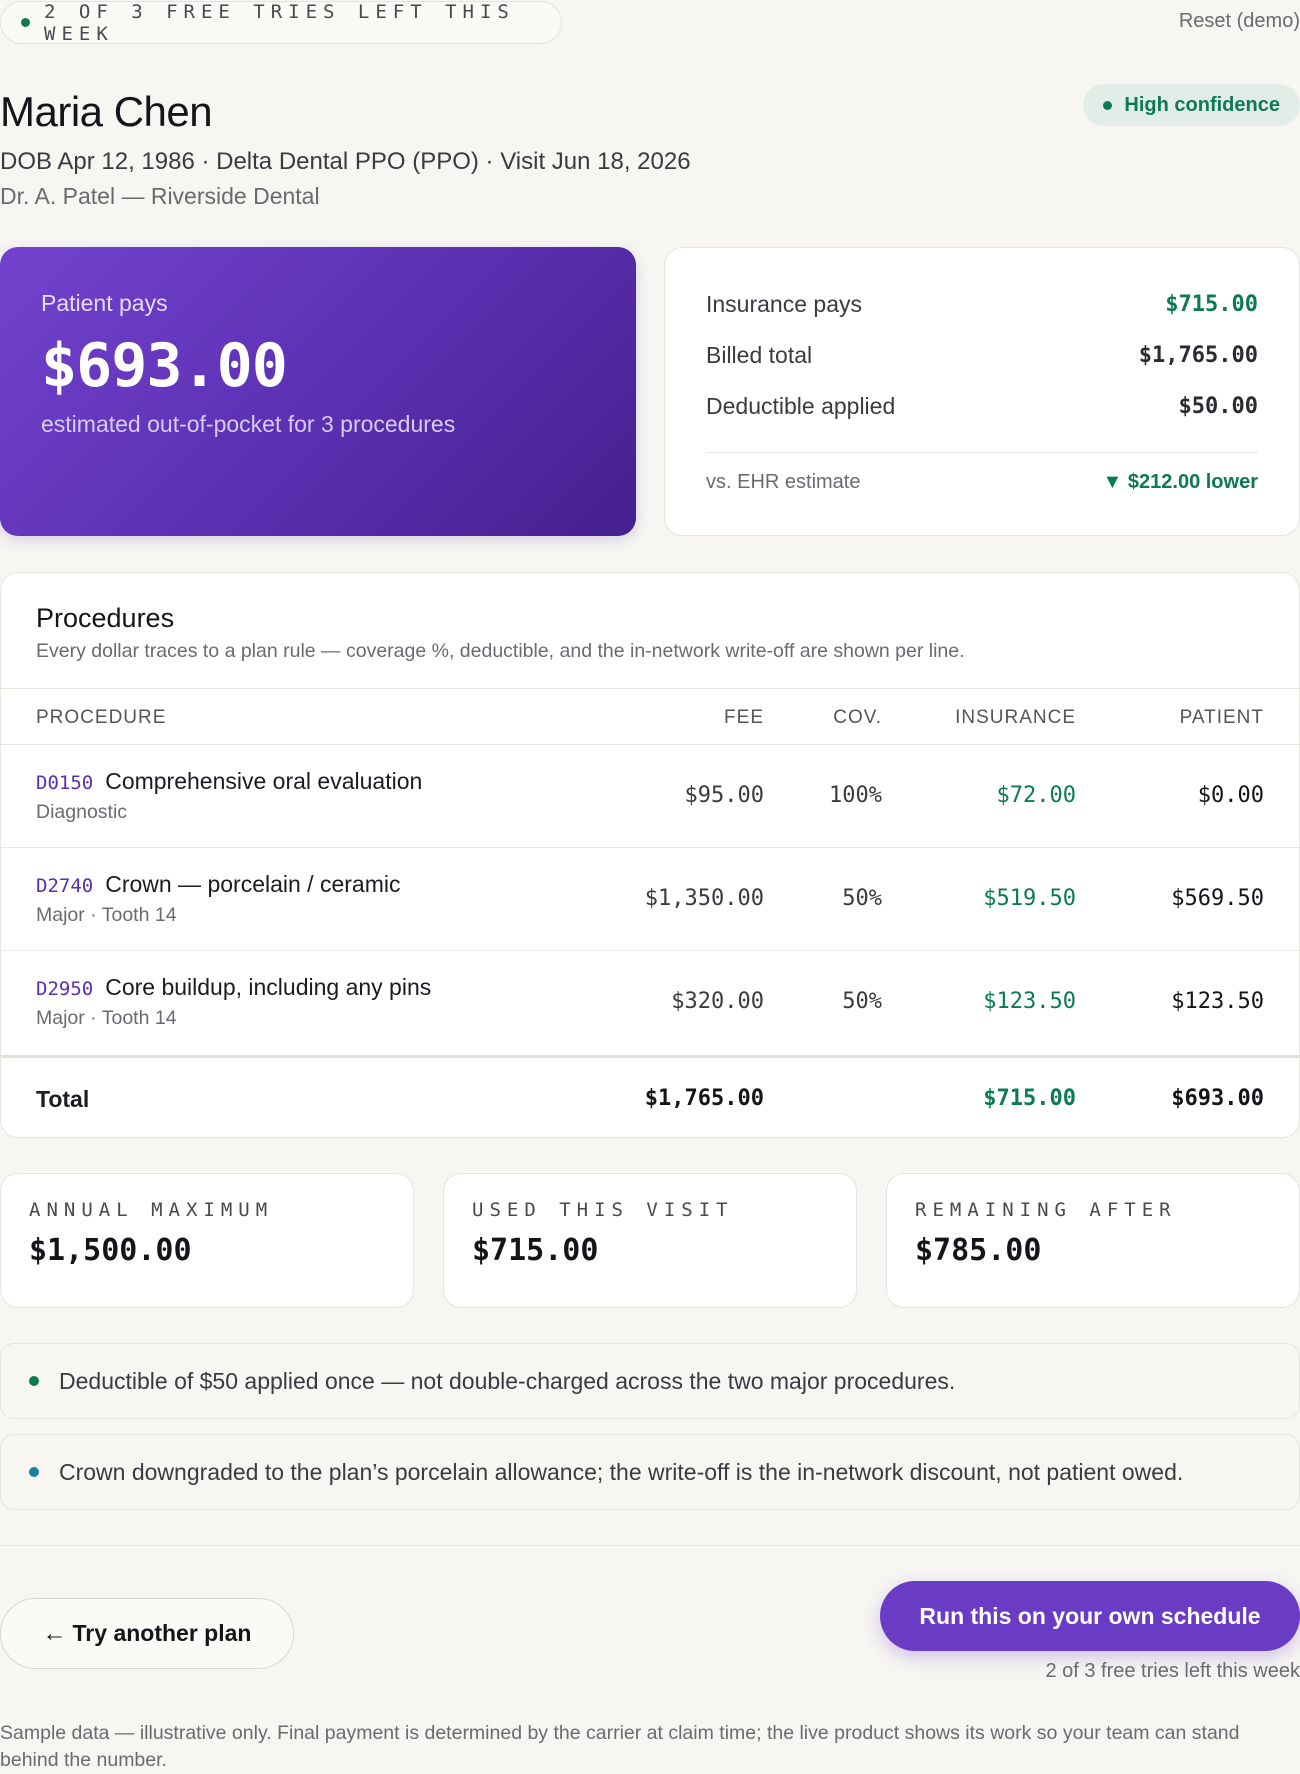  I want to click on procedure-detail: Diagnostic, so click(82, 812).